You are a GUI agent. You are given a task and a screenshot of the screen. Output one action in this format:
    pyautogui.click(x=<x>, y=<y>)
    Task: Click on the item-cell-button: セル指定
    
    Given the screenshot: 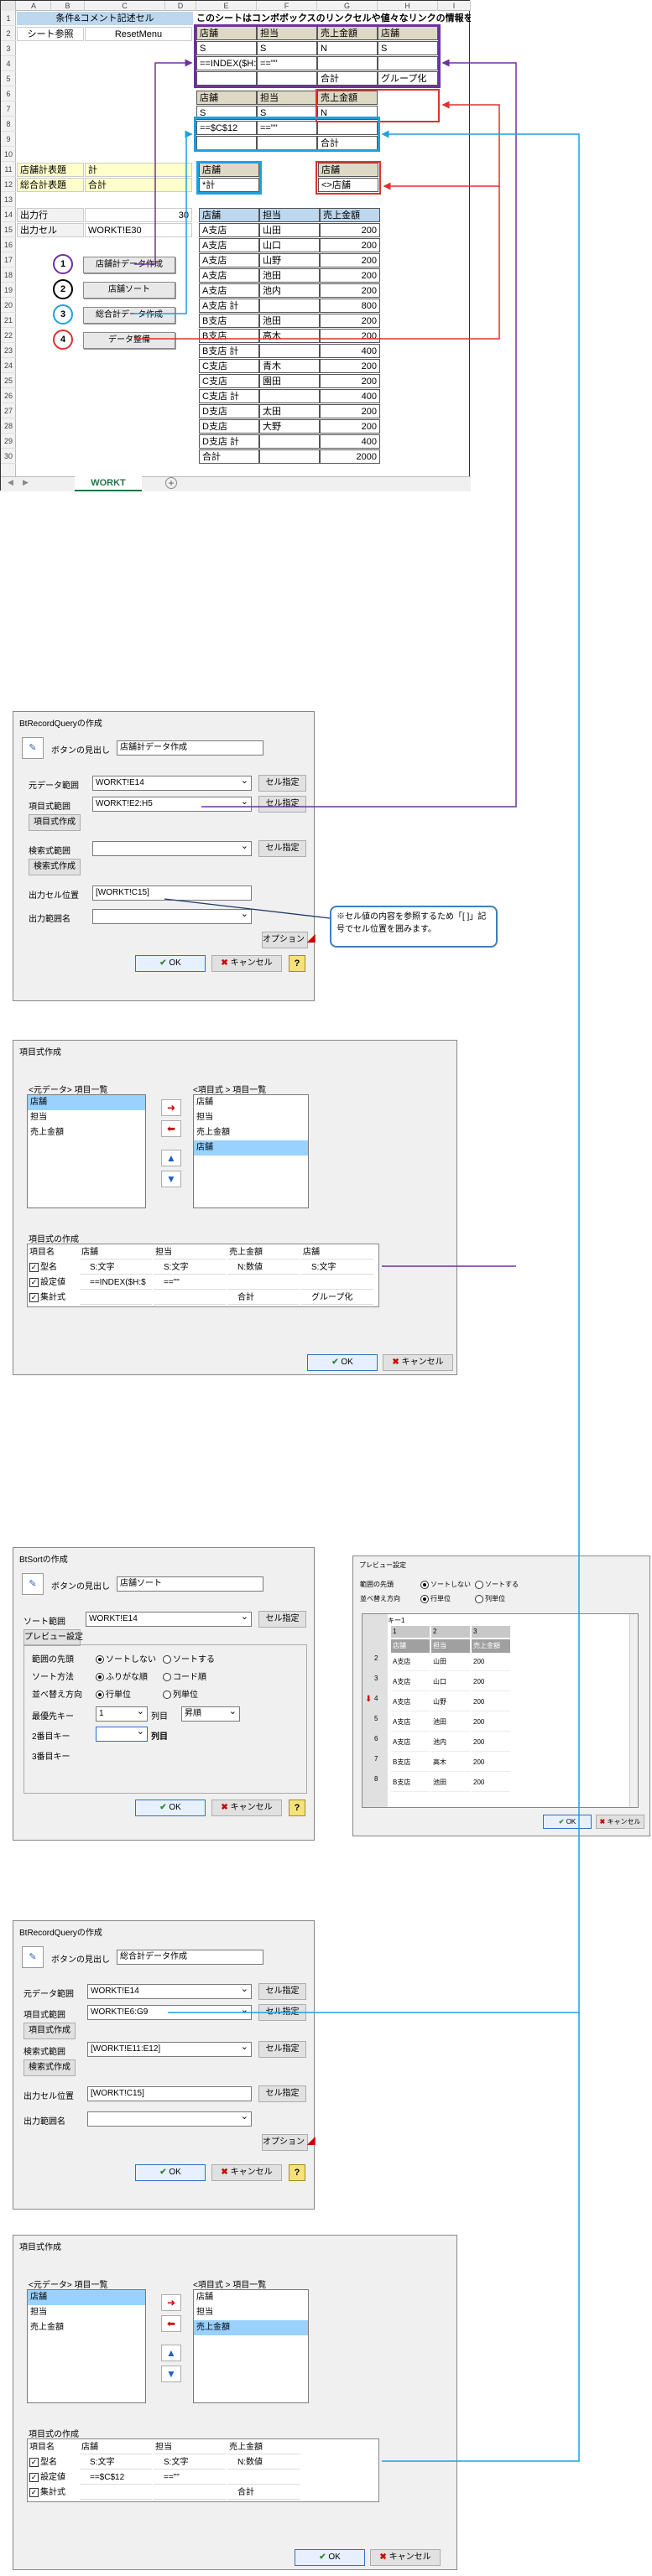 What is the action you would take?
    pyautogui.click(x=282, y=804)
    